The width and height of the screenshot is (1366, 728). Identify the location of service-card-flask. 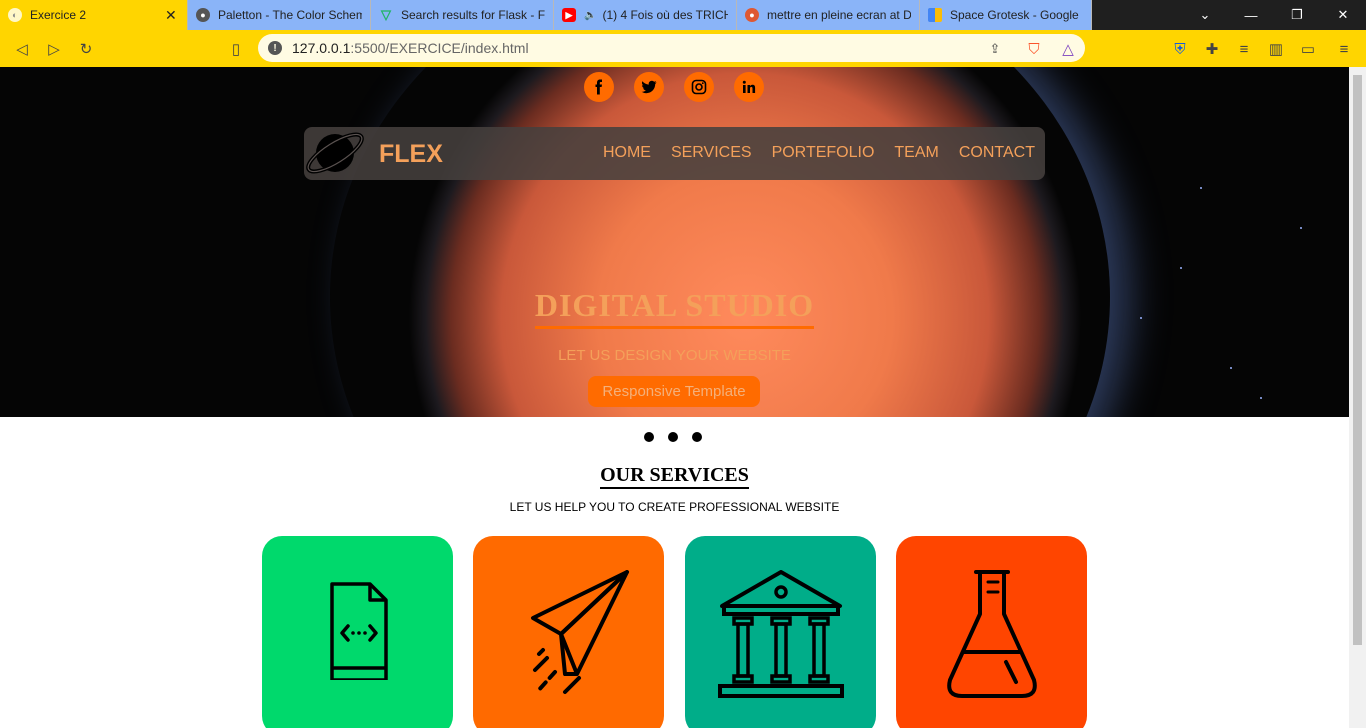
(991, 632).